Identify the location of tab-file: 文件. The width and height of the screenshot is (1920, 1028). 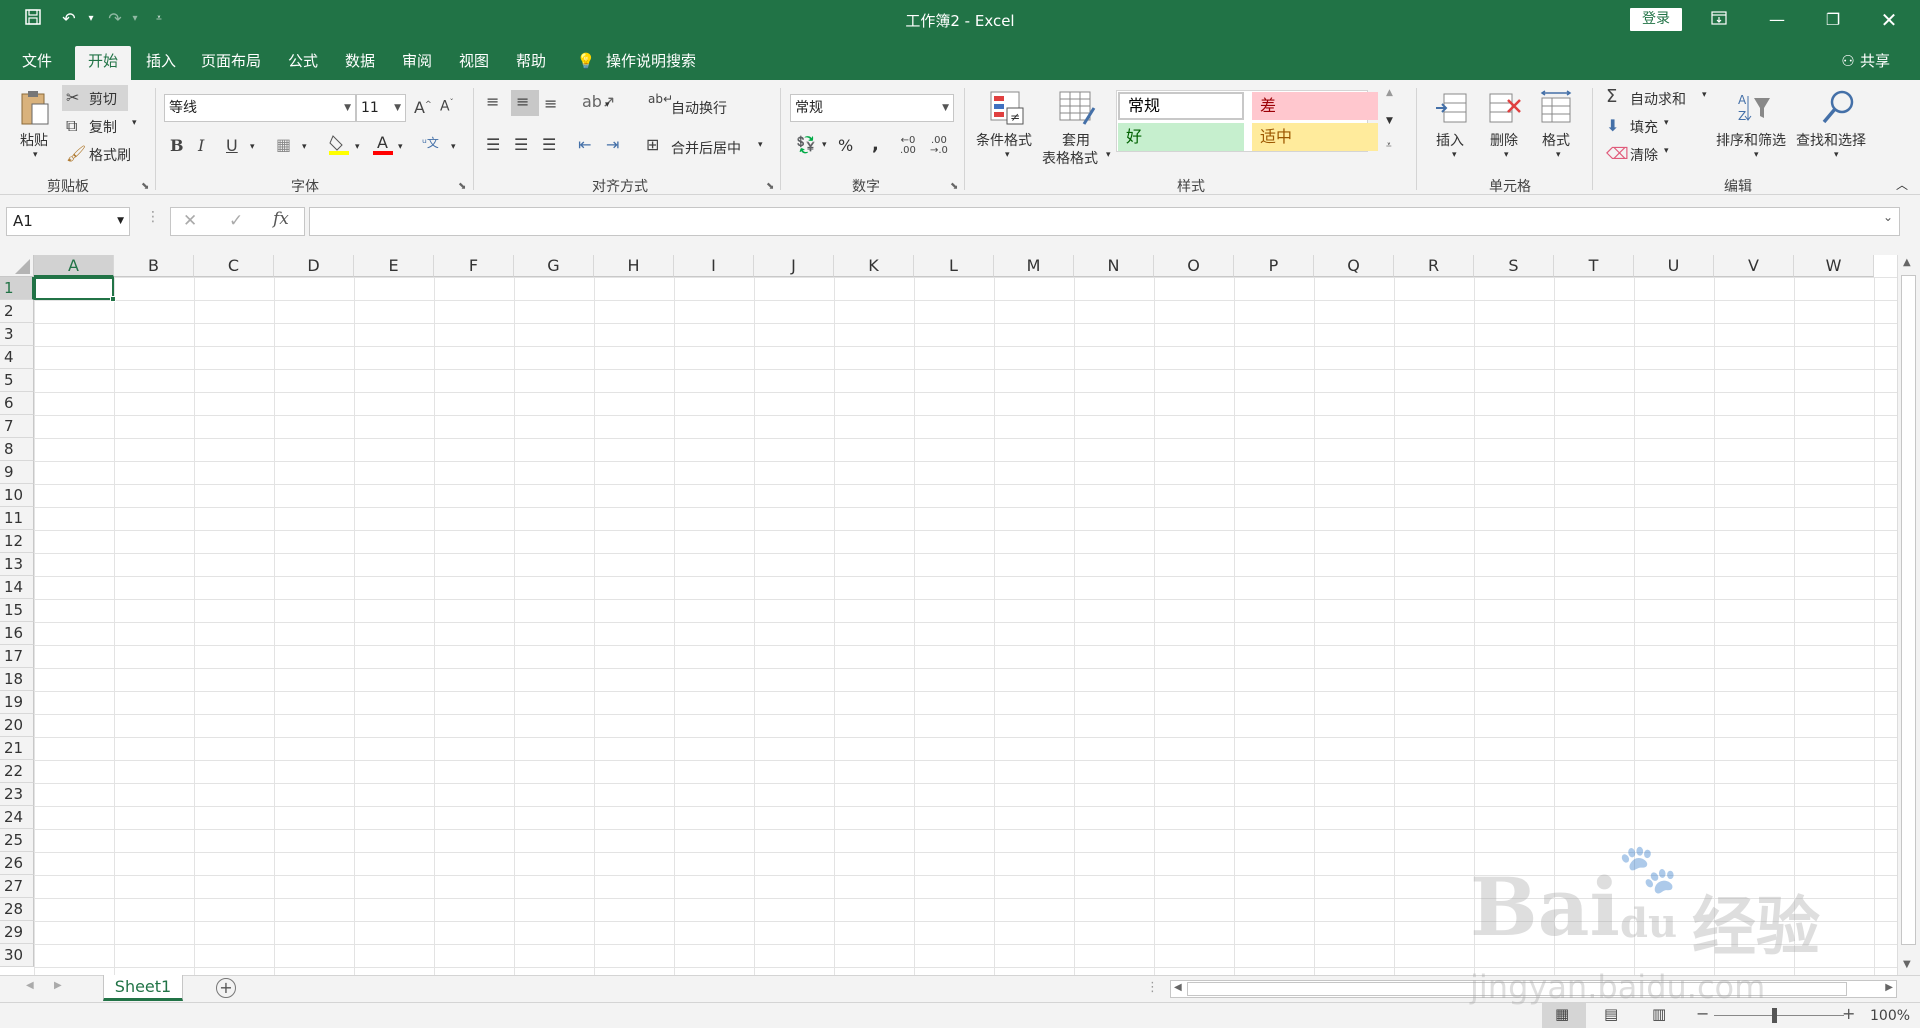
(37, 65).